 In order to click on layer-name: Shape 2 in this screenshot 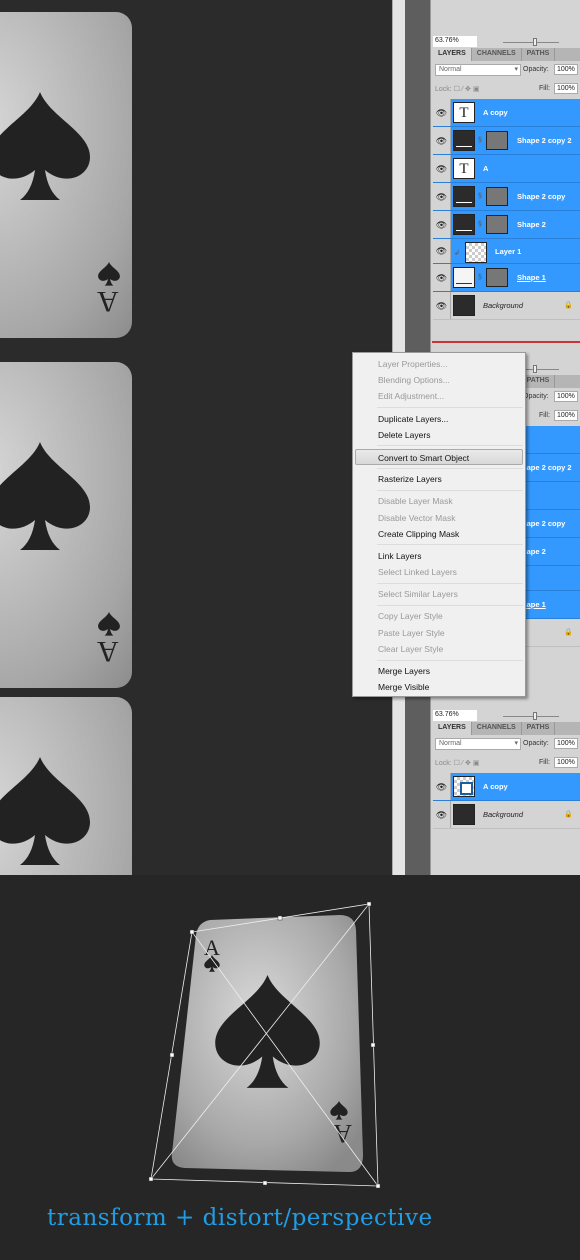, I will do `click(531, 225)`.